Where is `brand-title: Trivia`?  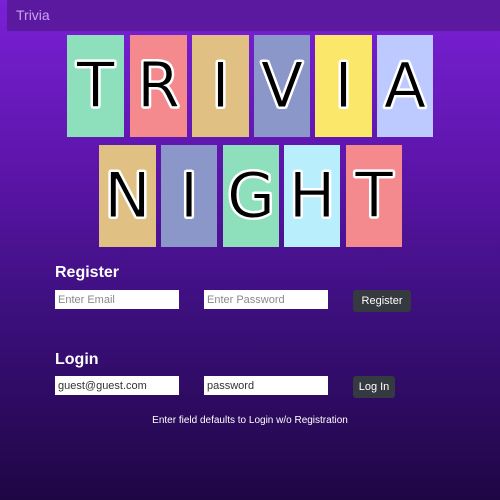 brand-title: Trivia is located at coordinates (33, 15).